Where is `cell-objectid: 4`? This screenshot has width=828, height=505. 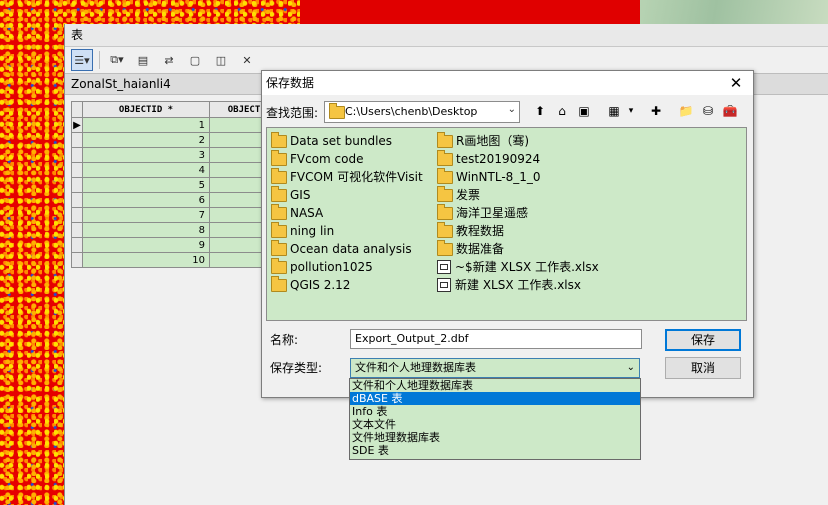 cell-objectid: 4 is located at coordinates (146, 170).